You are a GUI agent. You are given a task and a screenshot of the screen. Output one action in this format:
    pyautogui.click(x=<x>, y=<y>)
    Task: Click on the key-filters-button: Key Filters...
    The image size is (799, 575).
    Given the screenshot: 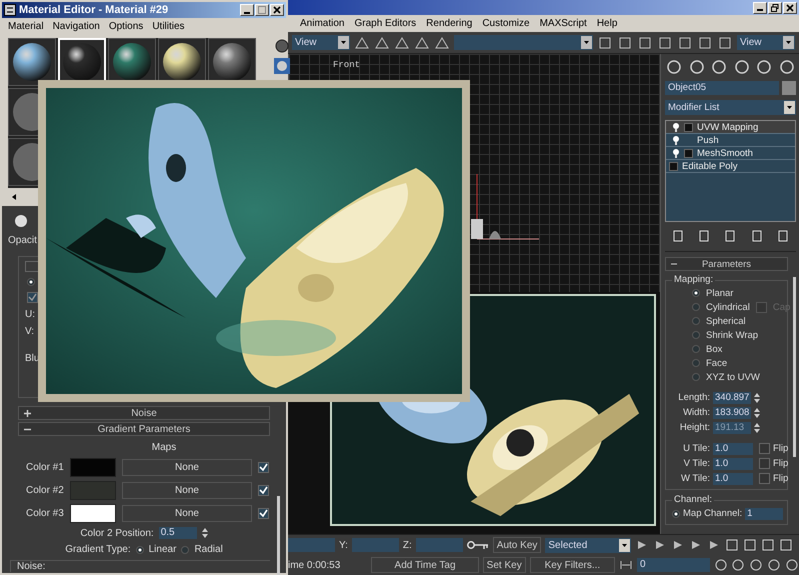 What is the action you would take?
    pyautogui.click(x=573, y=565)
    